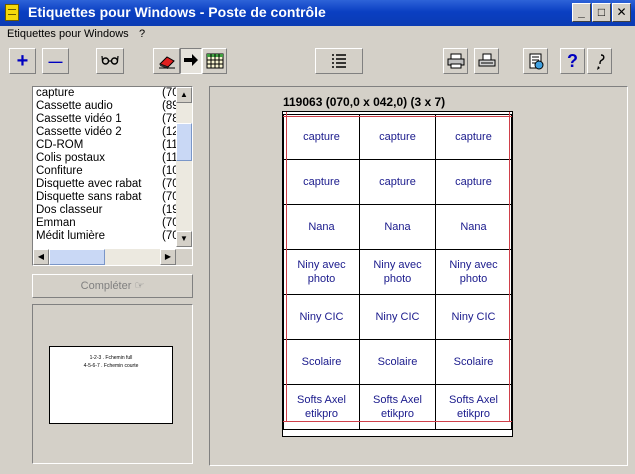  Describe the element at coordinates (105, 132) in the screenshot. I see `list-item: Cassette vidéo 2 (12` at that location.